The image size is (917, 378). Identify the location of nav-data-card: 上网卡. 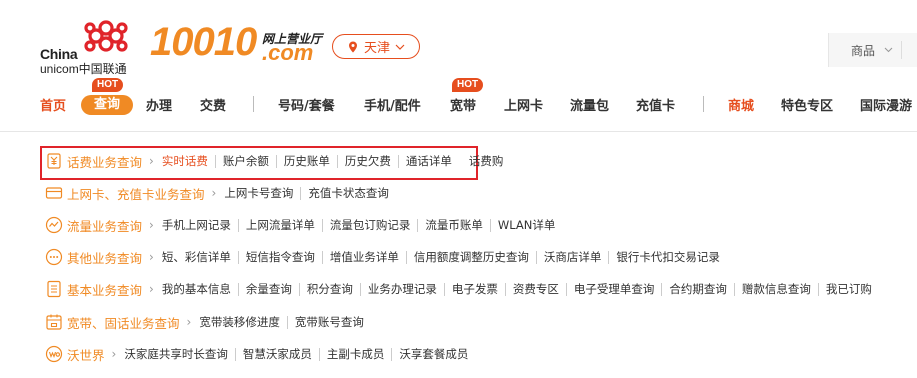
(523, 104).